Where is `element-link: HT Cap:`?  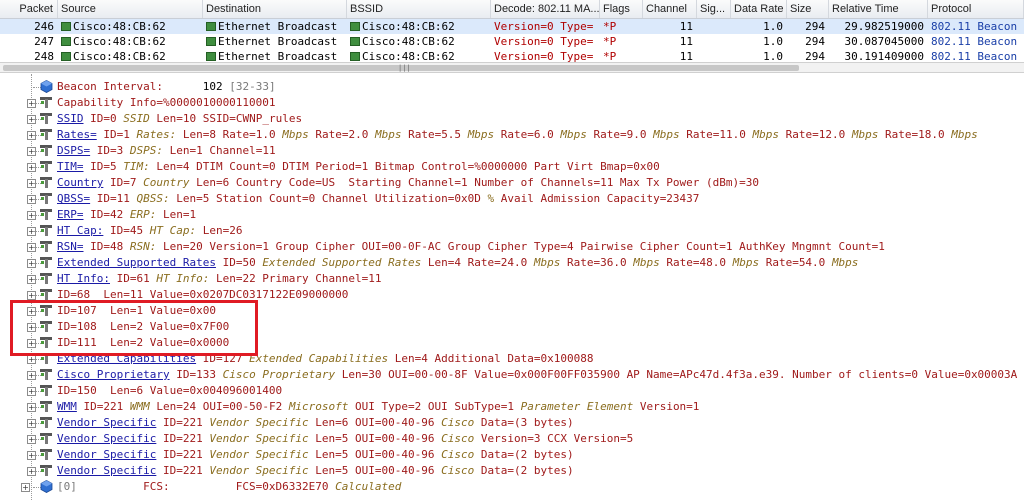 element-link: HT Cap: is located at coordinates (80, 230).